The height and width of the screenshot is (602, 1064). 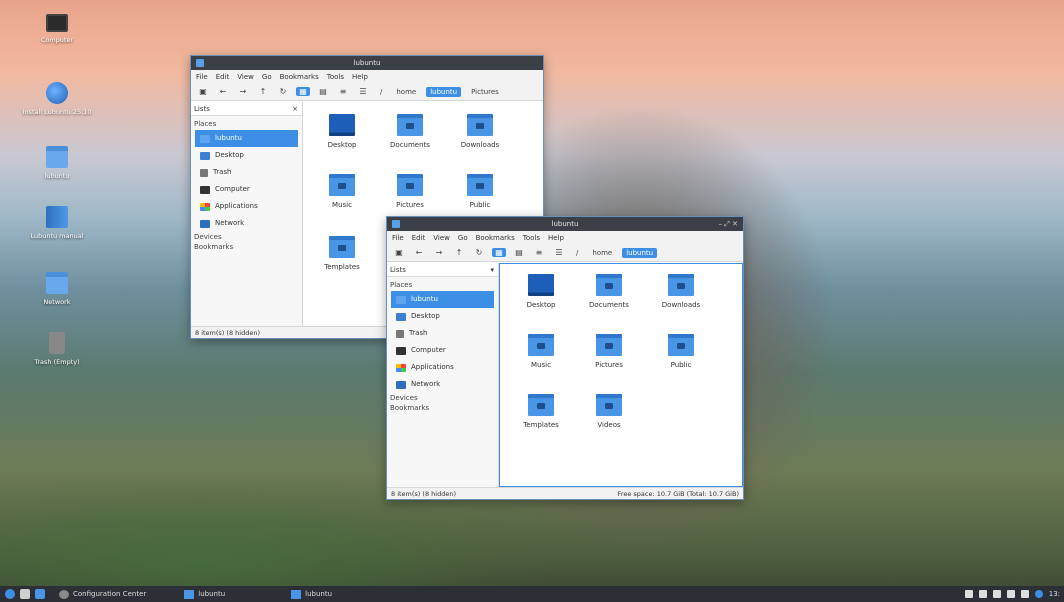 What do you see at coordinates (401, 350) in the screenshot?
I see `computer-icon` at bounding box center [401, 350].